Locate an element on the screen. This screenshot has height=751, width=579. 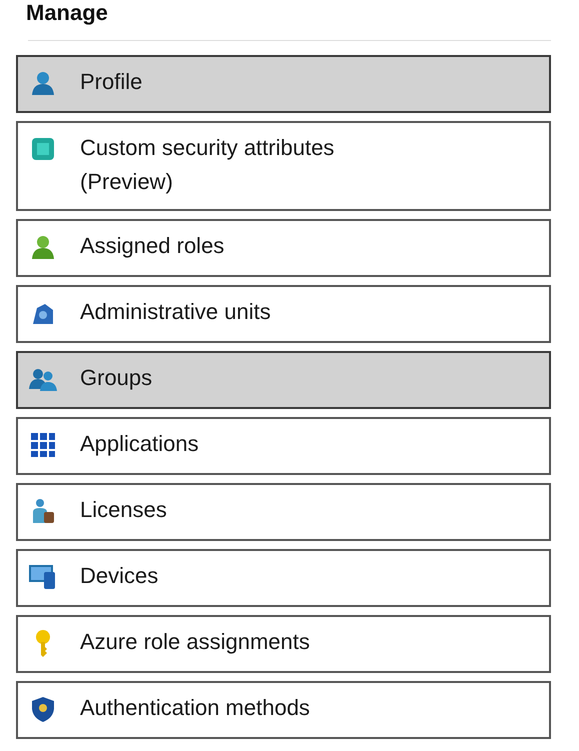
nav-item: Administrative units is located at coordinates (283, 314).